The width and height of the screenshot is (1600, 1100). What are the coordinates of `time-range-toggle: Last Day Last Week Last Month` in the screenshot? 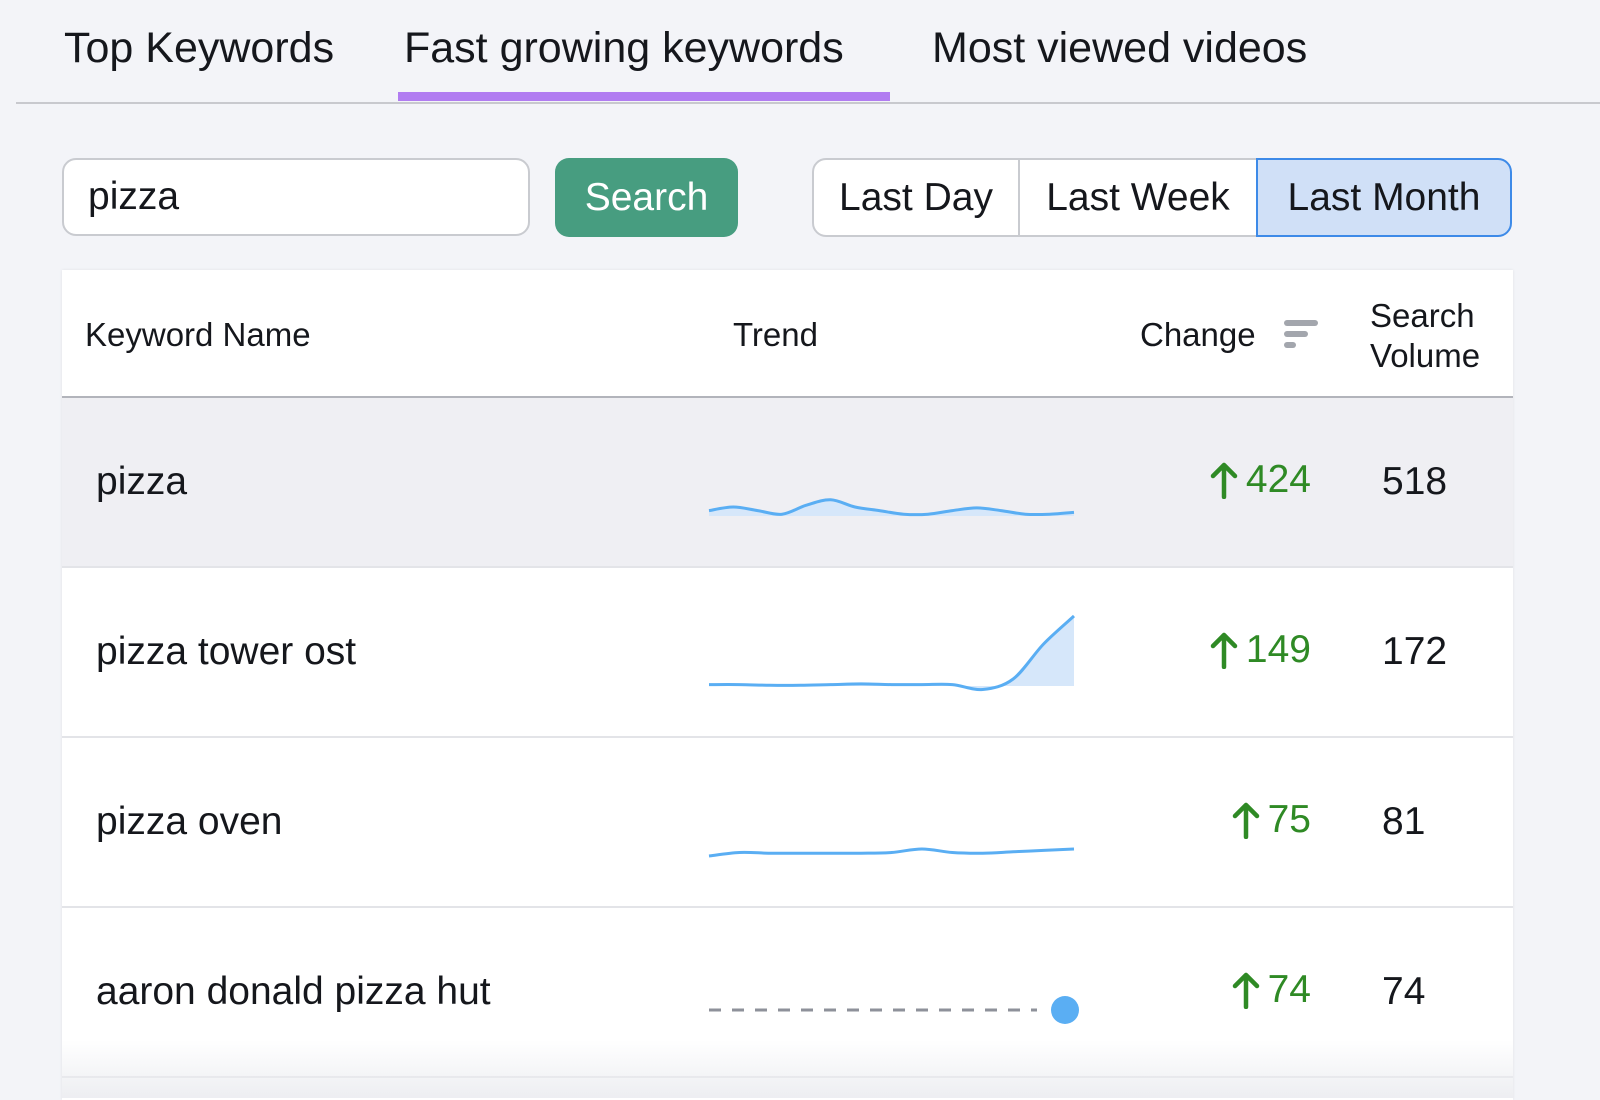 It's located at (1162, 197).